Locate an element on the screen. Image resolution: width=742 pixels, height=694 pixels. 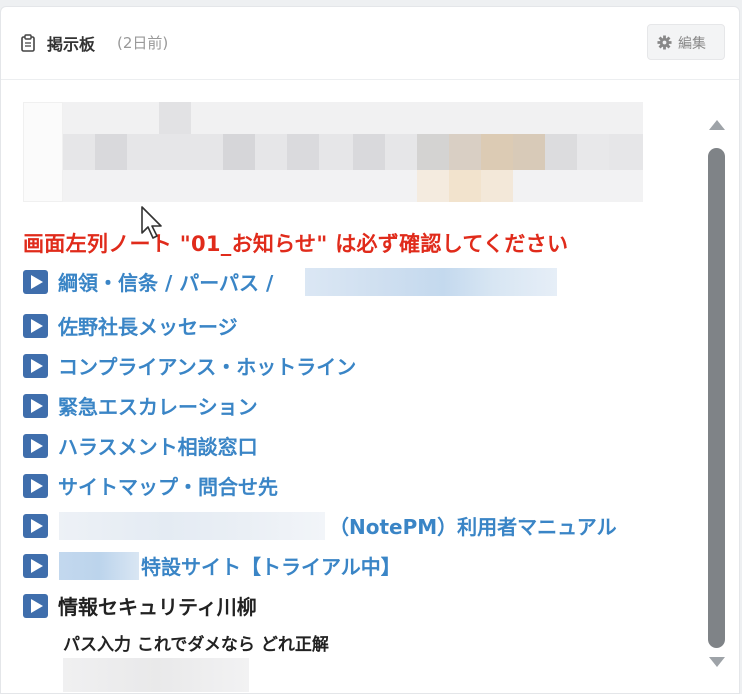
edit-button: 編集 is located at coordinates (686, 42).